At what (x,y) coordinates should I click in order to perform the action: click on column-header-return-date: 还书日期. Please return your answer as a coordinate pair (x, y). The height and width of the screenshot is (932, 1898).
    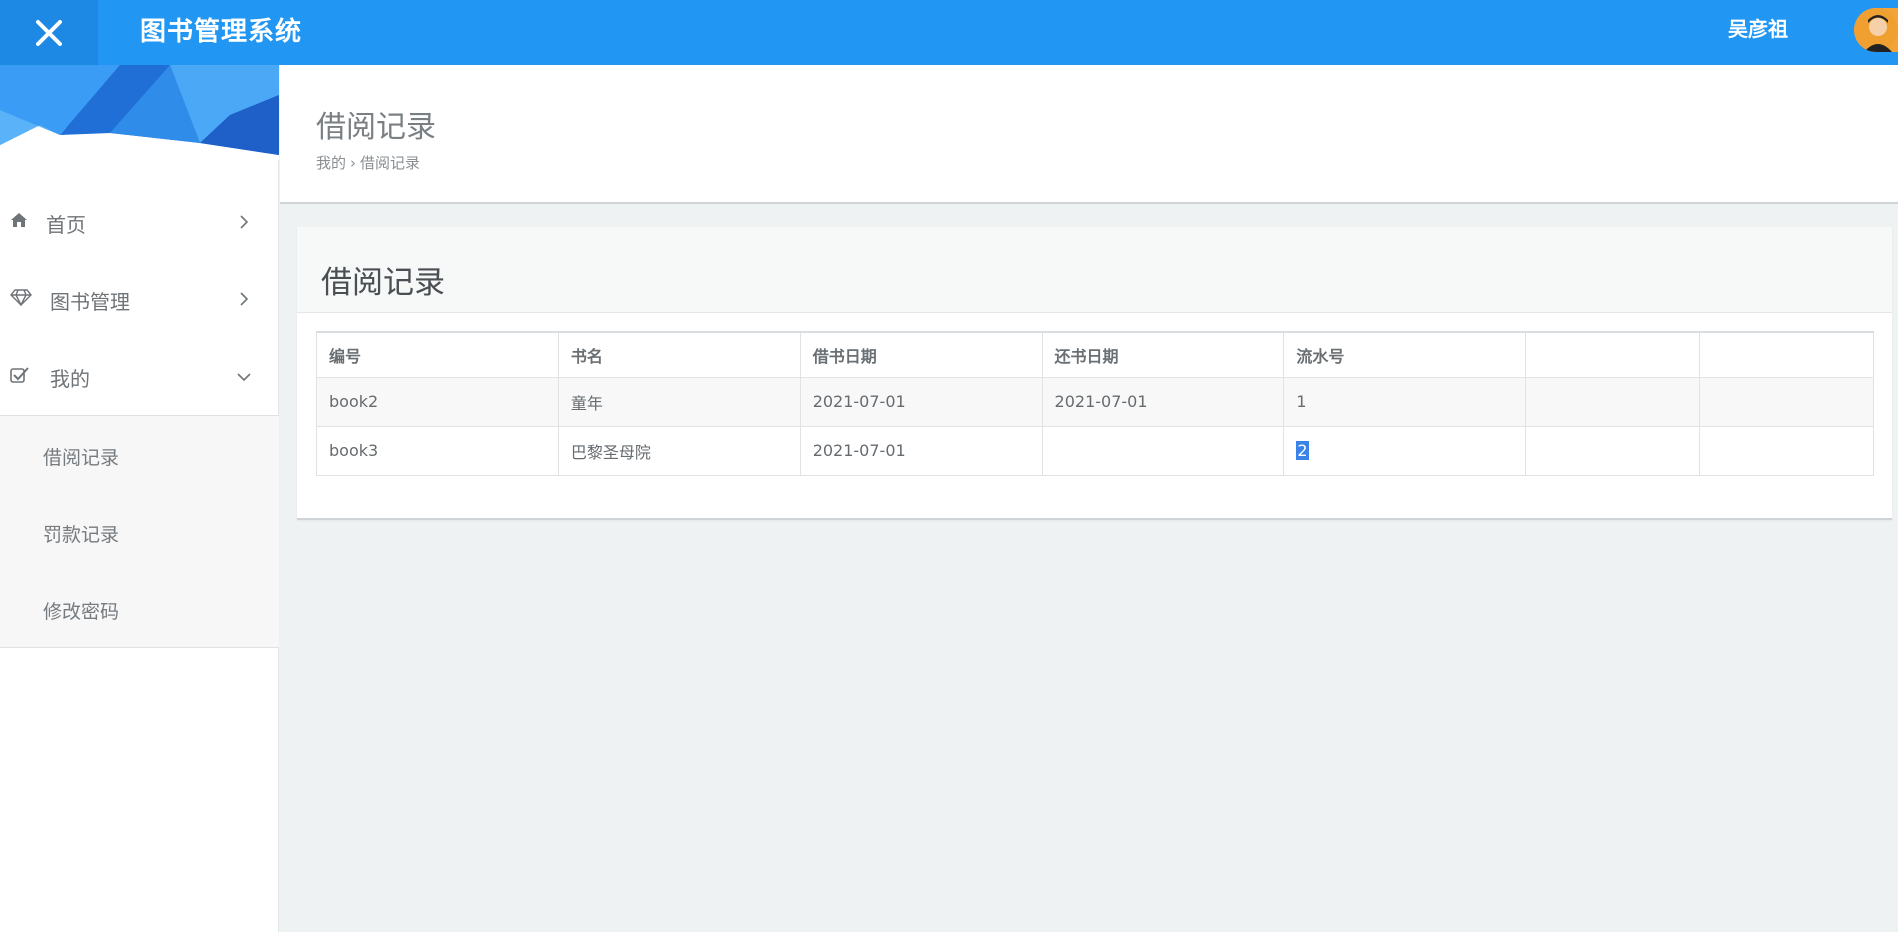
    Looking at the image, I should click on (1163, 354).